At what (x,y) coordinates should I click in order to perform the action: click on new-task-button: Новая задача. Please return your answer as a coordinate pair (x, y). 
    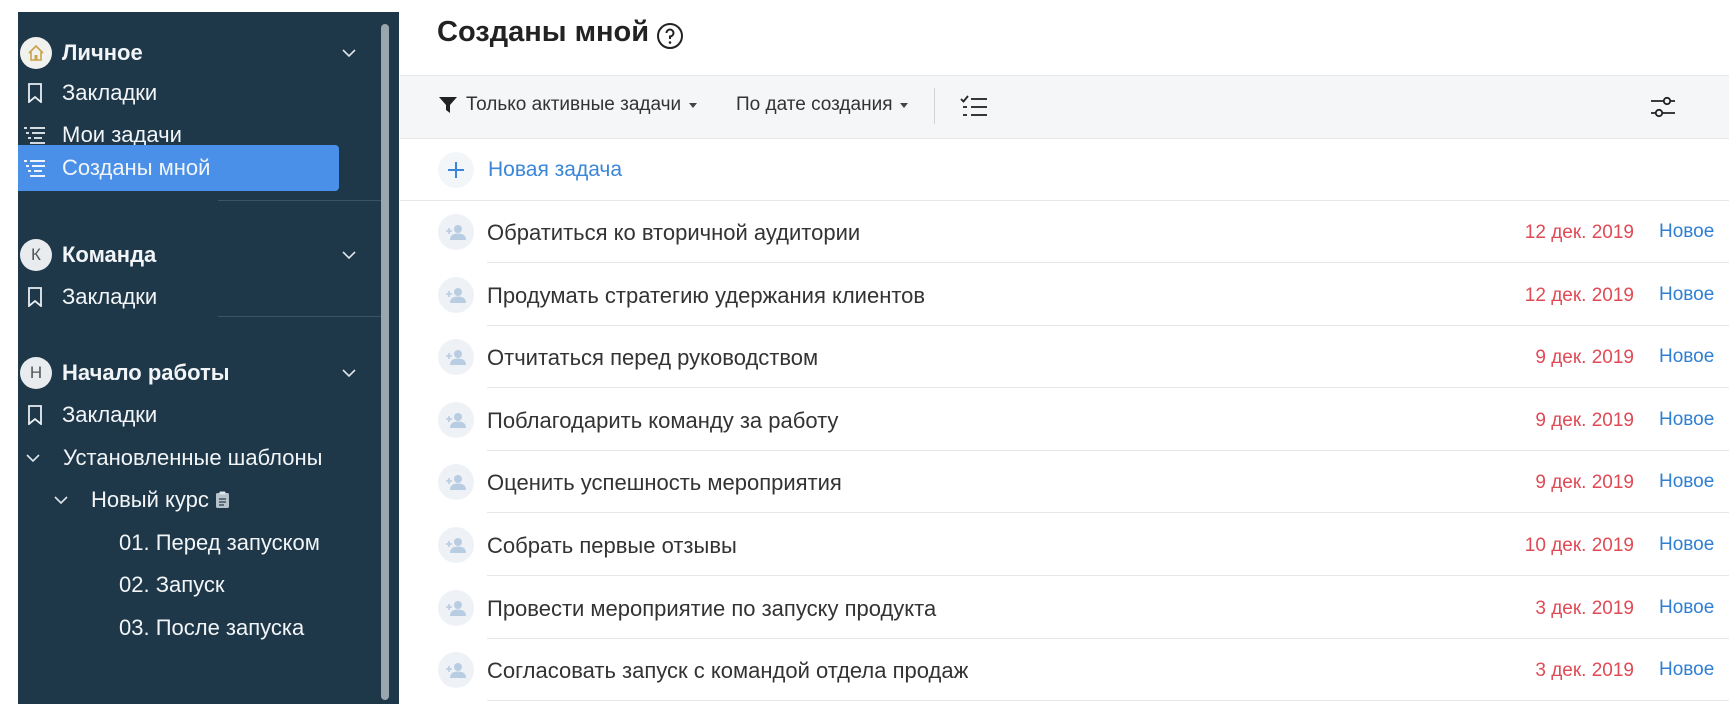
    Looking at the image, I should click on (530, 170).